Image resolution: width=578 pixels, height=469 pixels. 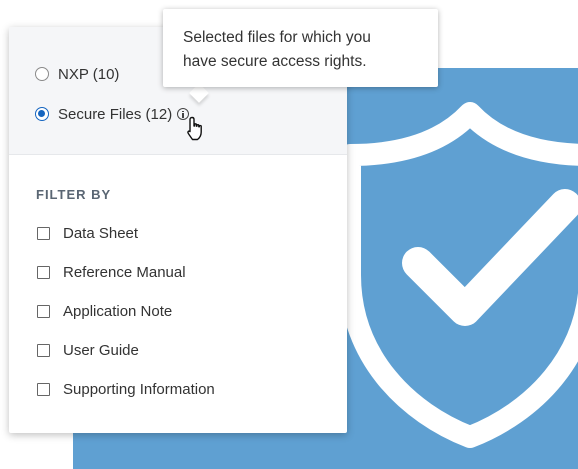 I want to click on filter-title: FILTER BY, so click(x=74, y=194).